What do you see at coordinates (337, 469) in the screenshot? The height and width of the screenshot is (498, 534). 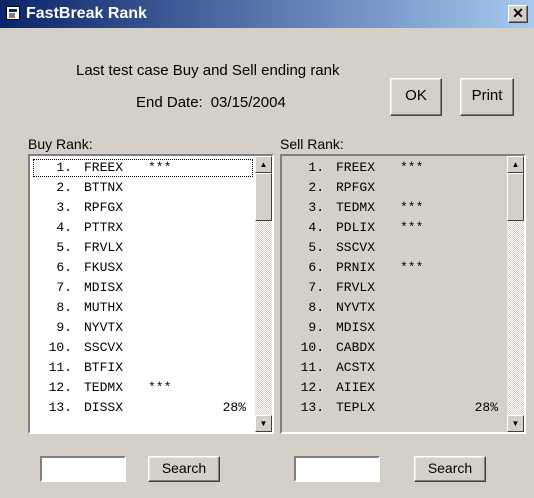 I see `sell-search-input` at bounding box center [337, 469].